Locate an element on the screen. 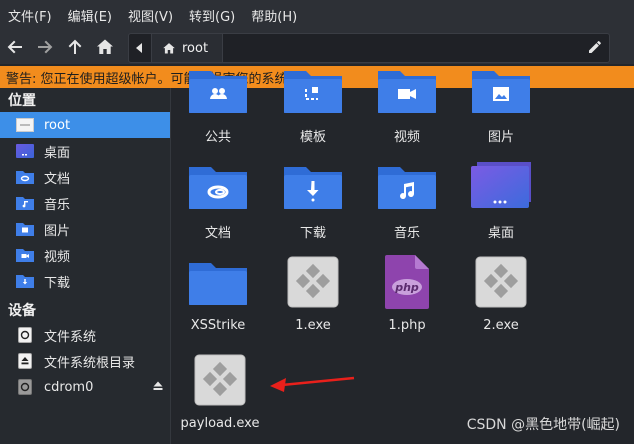  file-item-templates: 模板 is located at coordinates (313, 103).